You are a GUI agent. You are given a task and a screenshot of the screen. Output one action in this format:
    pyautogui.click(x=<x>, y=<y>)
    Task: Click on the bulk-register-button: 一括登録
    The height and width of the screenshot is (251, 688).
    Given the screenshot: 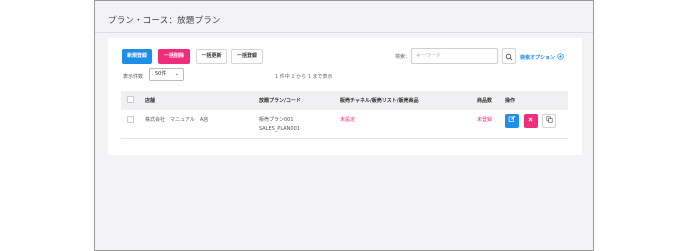 What is the action you would take?
    pyautogui.click(x=247, y=56)
    